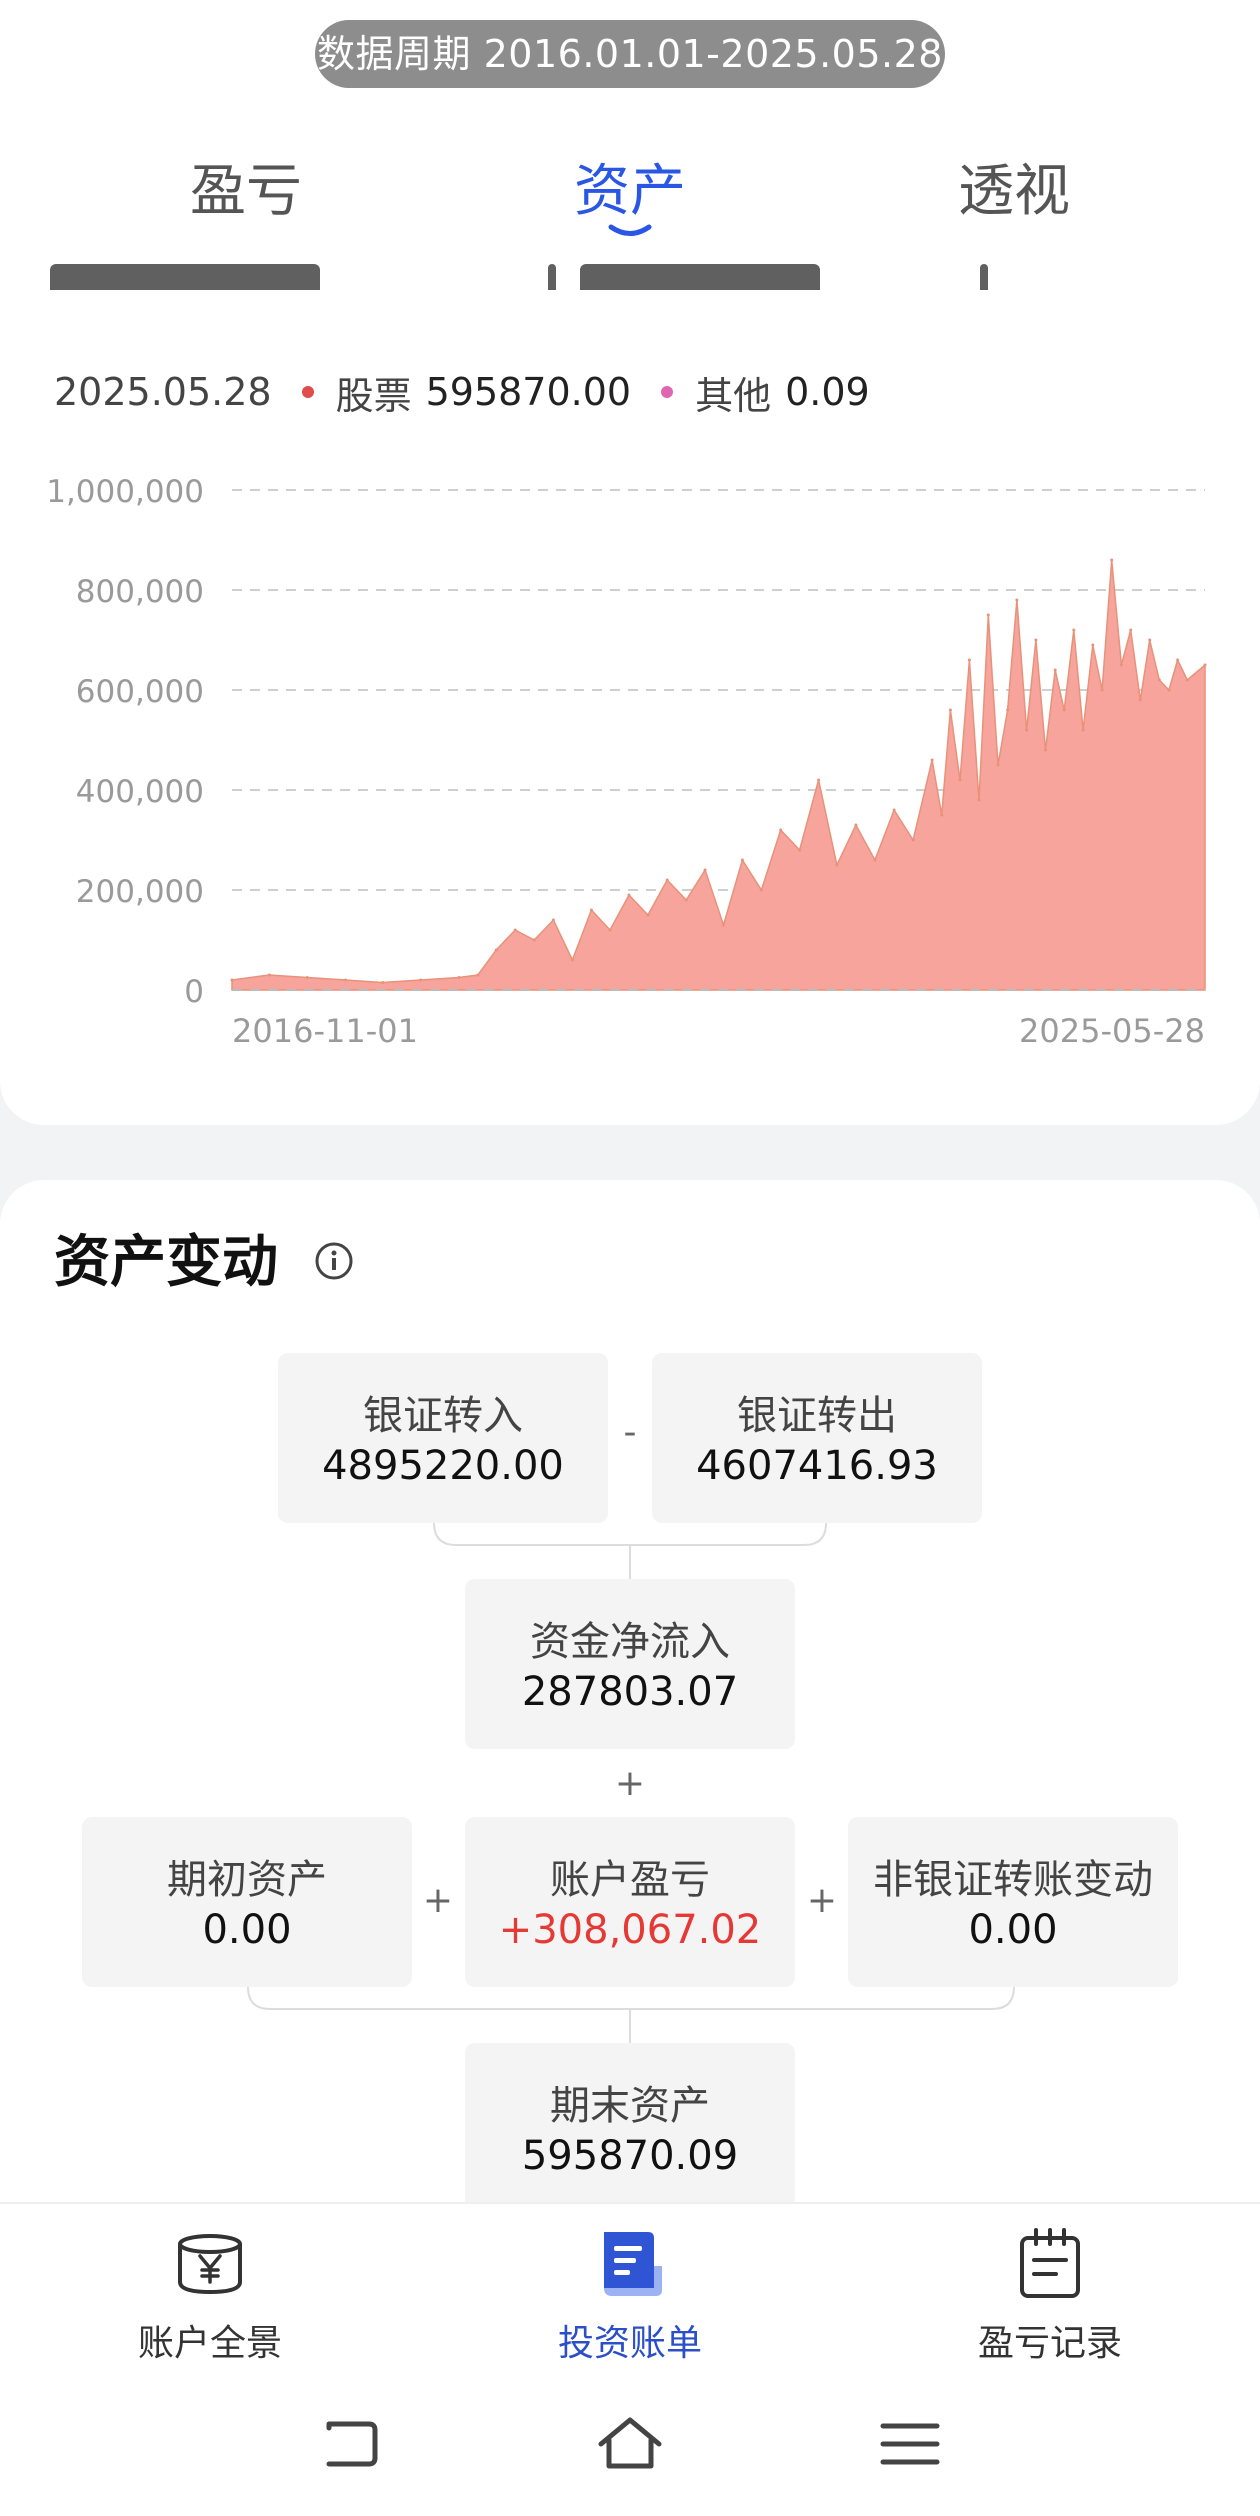 The image size is (1260, 2516). Describe the element at coordinates (817, 1438) in the screenshot. I see `bank-out-box: 银证转出 4607416.93` at that location.